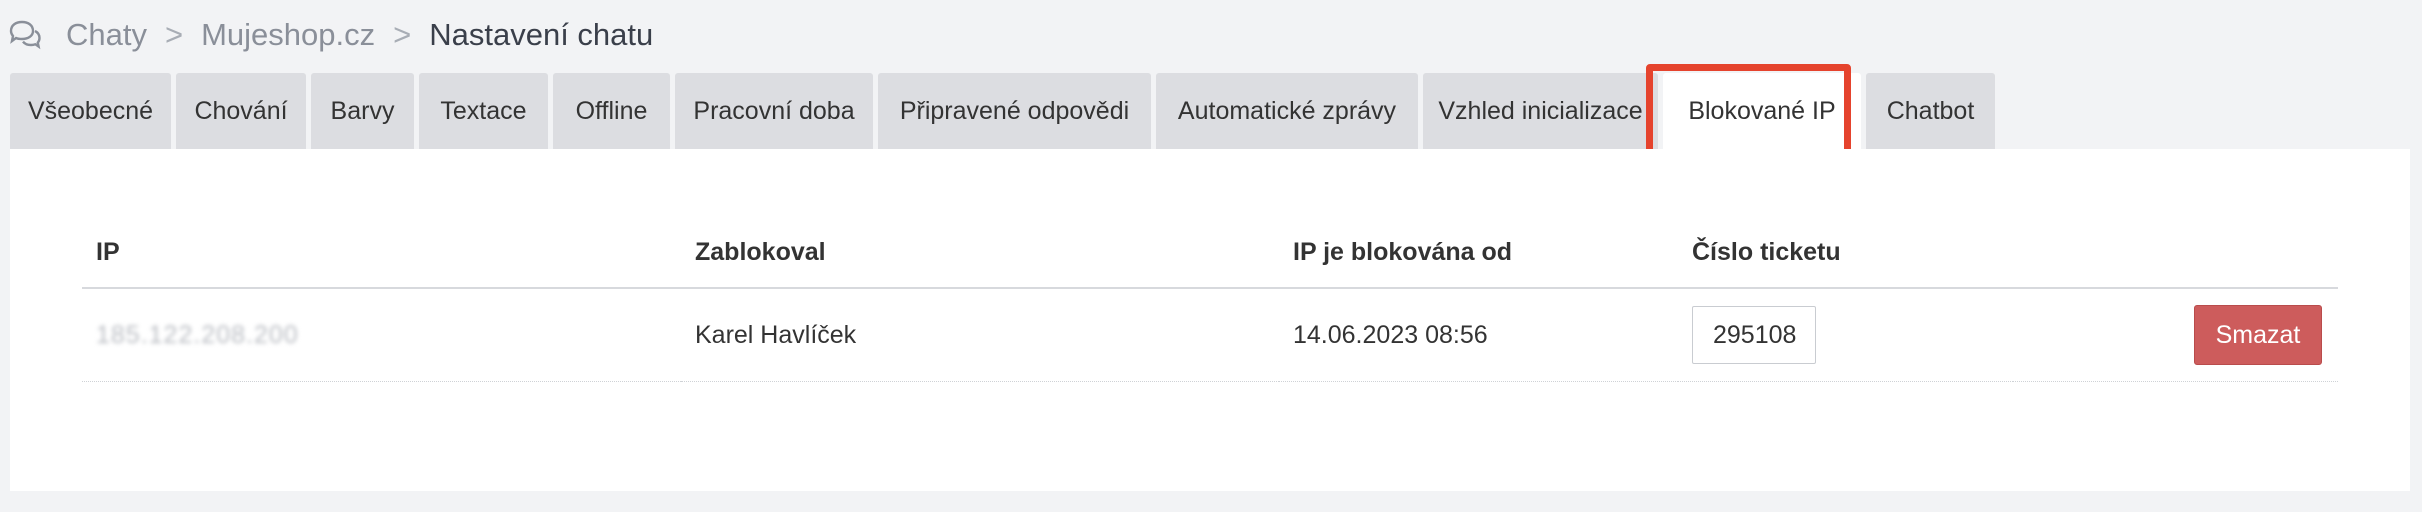 The height and width of the screenshot is (512, 2422). What do you see at coordinates (241, 111) in the screenshot?
I see `tab-behavior: Chování` at bounding box center [241, 111].